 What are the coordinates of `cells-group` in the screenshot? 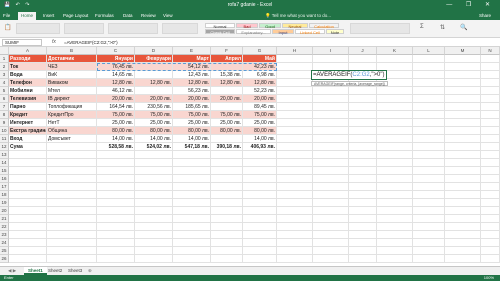 It's located at (380, 28).